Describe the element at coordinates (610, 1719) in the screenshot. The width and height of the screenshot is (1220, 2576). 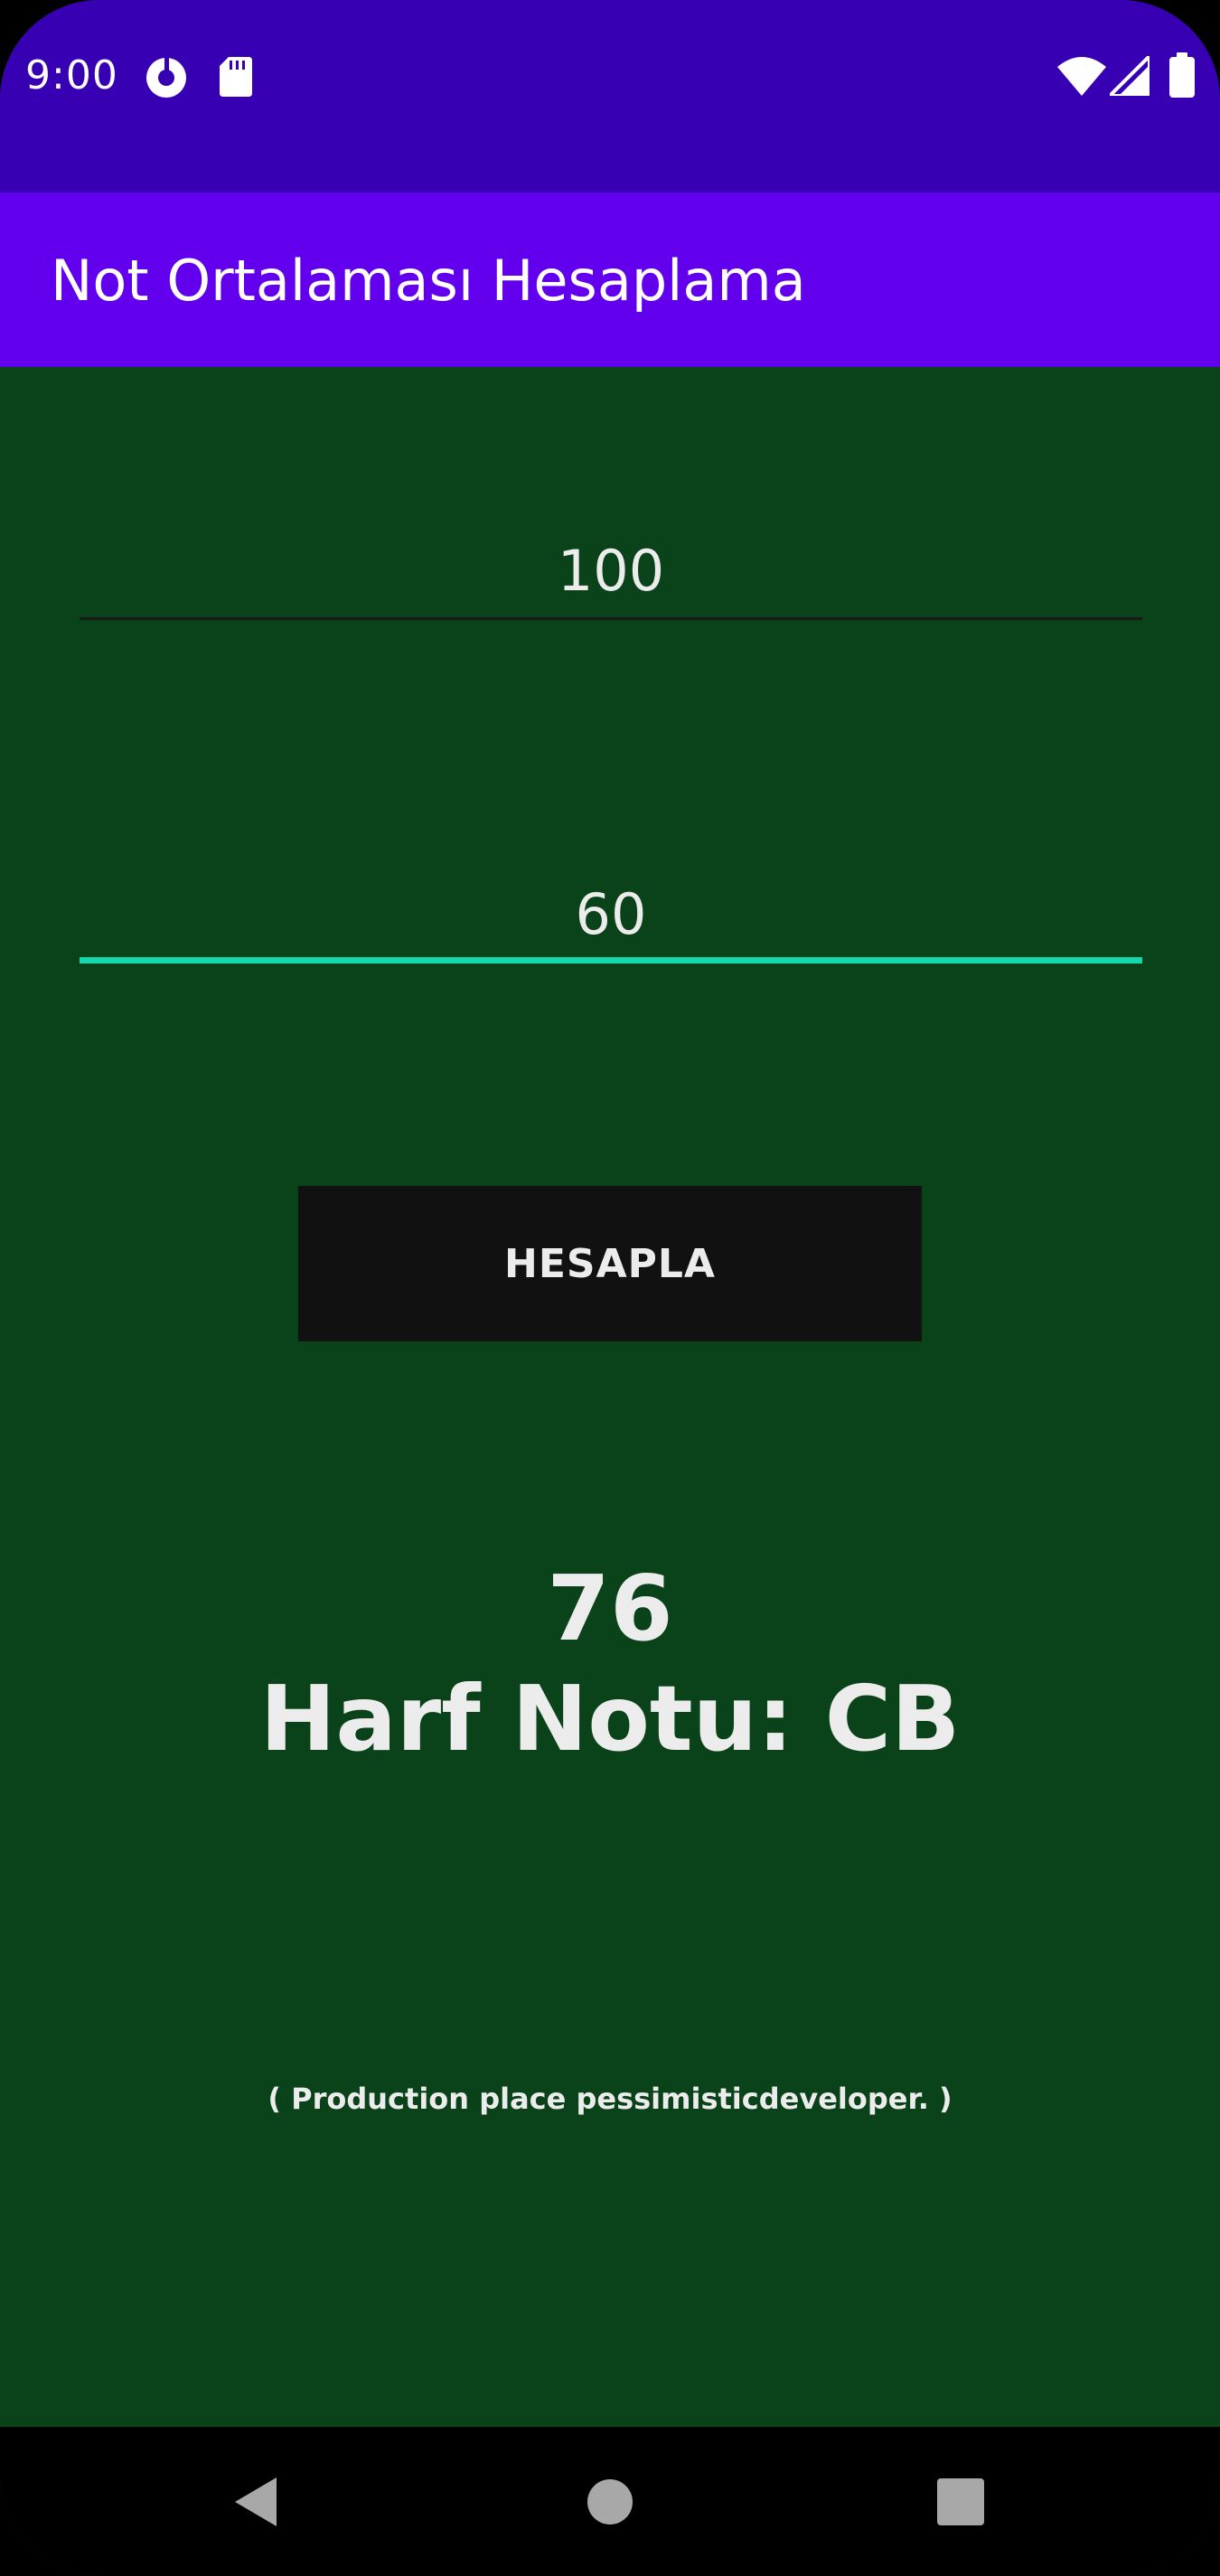
I see `letter-grade-result: Harf Notu: CB` at that location.